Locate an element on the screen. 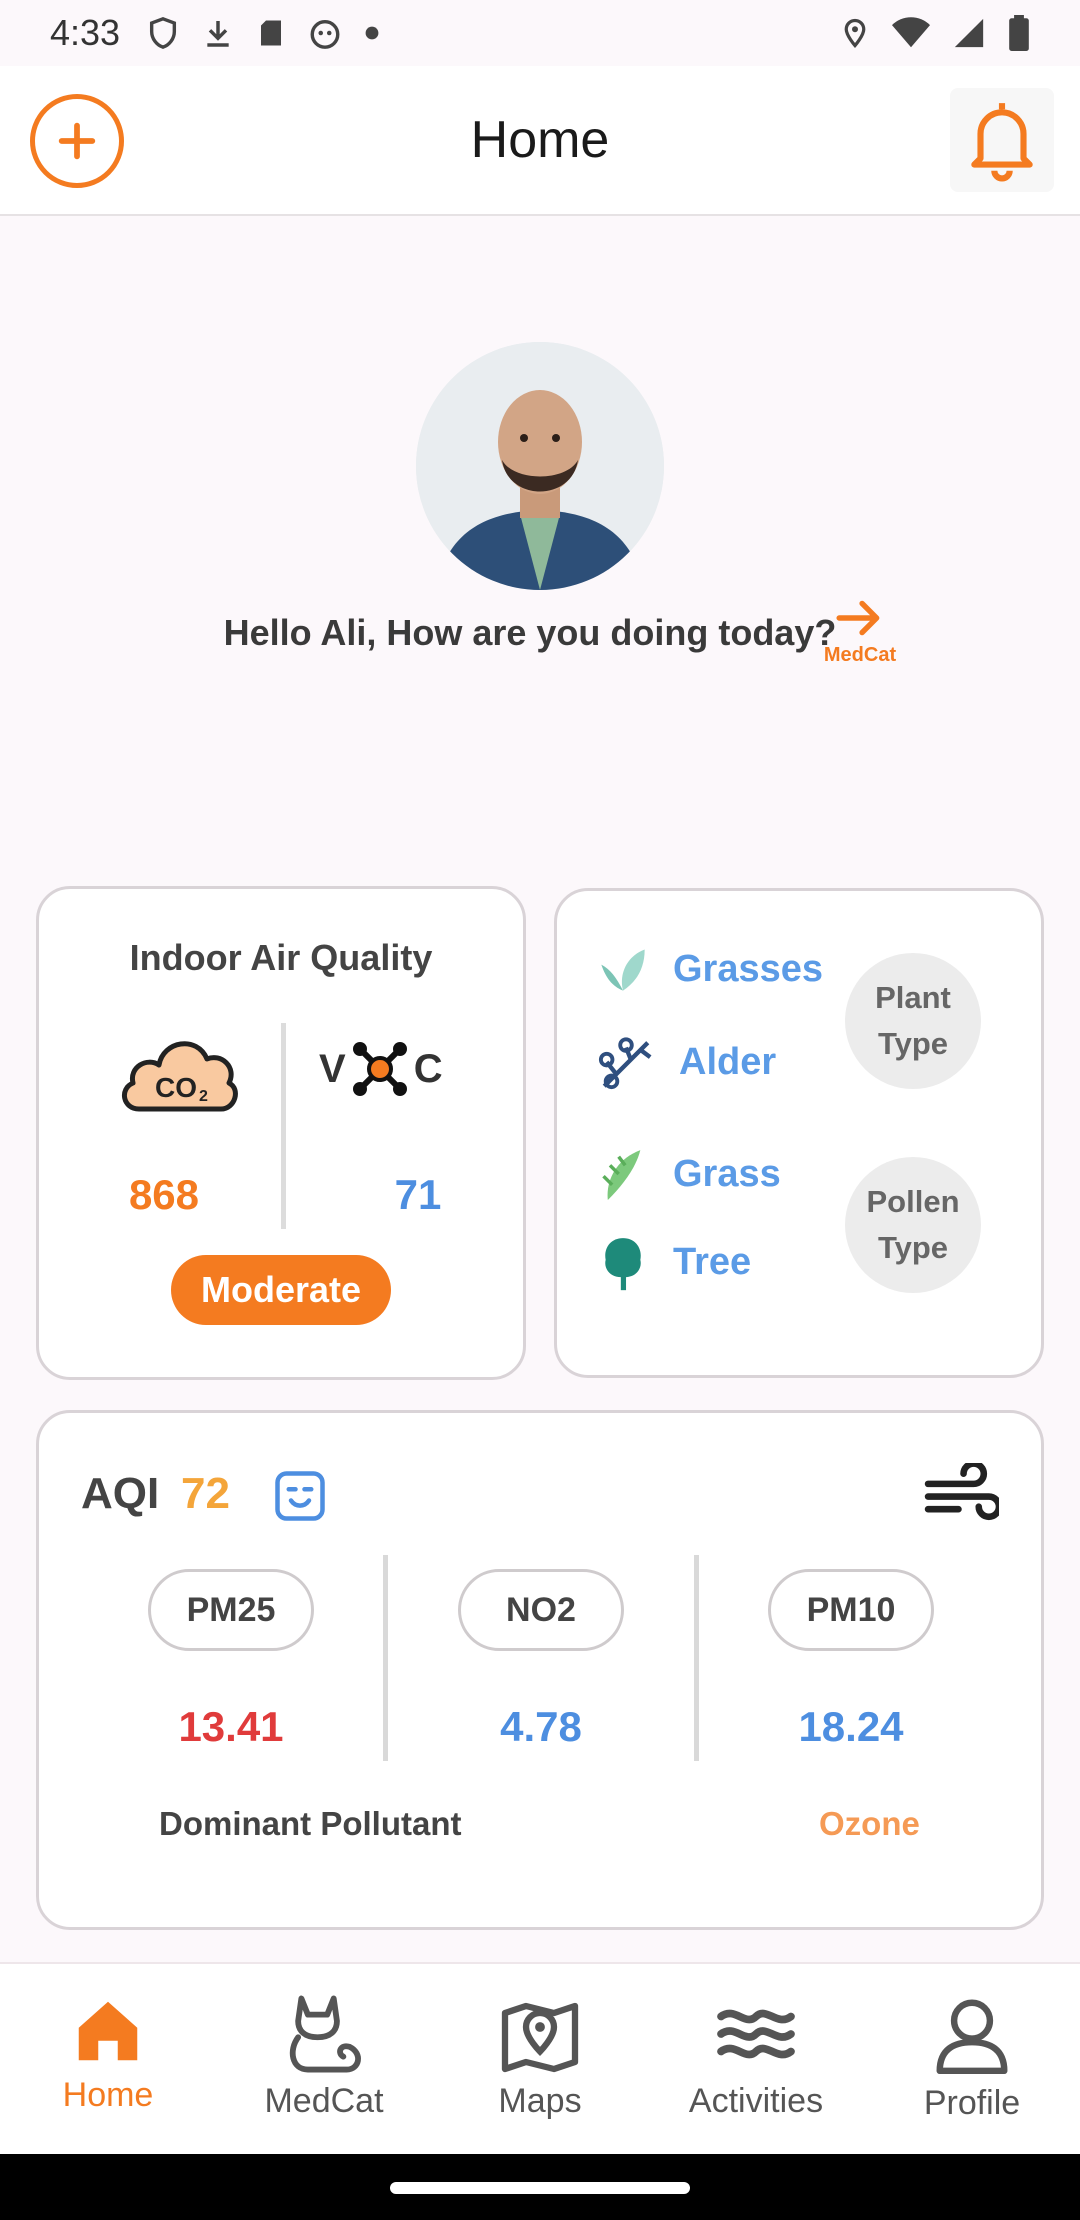 Image resolution: width=1080 pixels, height=2220 pixels. waves-icon is located at coordinates (756, 2034).